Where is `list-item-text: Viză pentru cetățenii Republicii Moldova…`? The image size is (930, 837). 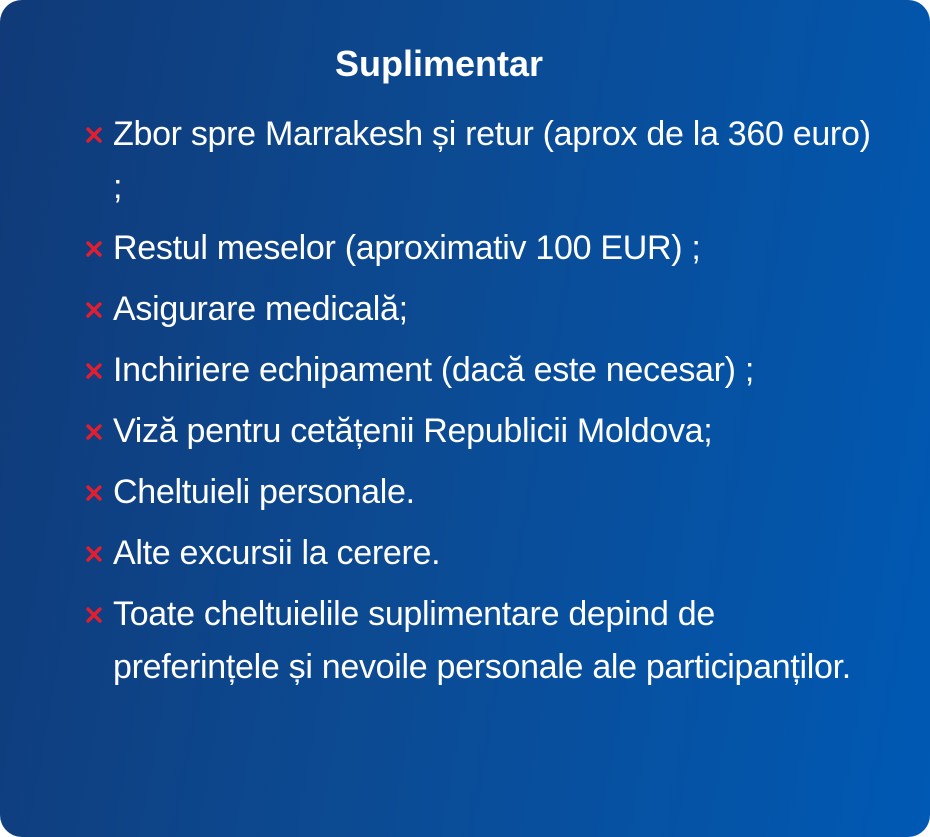
list-item-text: Viză pentru cetățenii Republicii Moldova… is located at coordinates (413, 431).